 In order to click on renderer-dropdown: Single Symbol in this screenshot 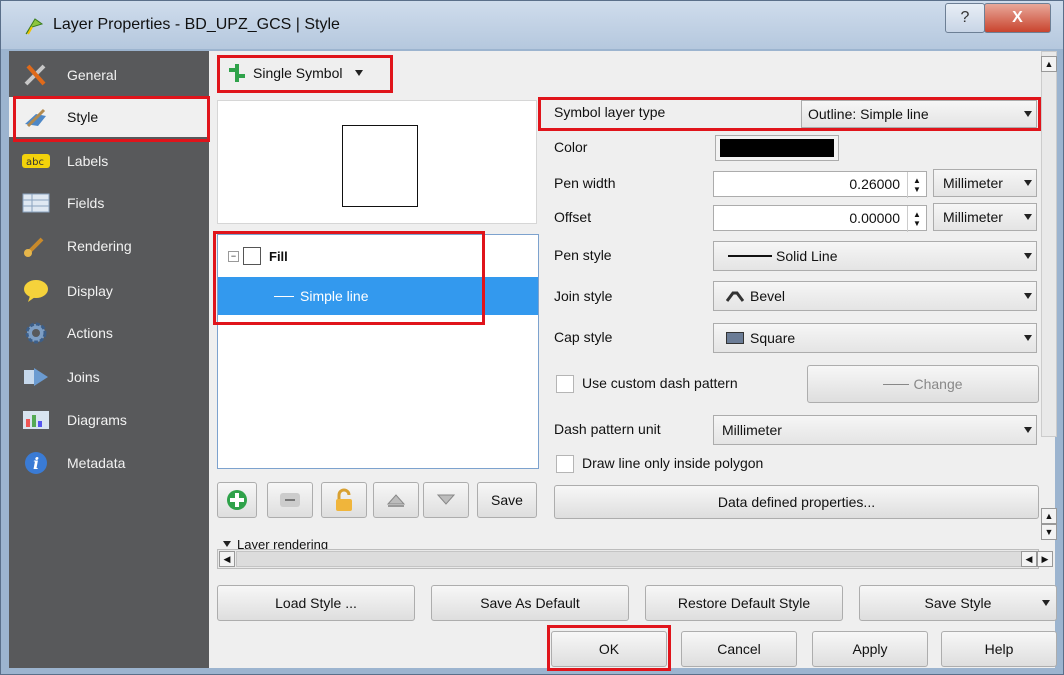, I will do `click(305, 73)`.